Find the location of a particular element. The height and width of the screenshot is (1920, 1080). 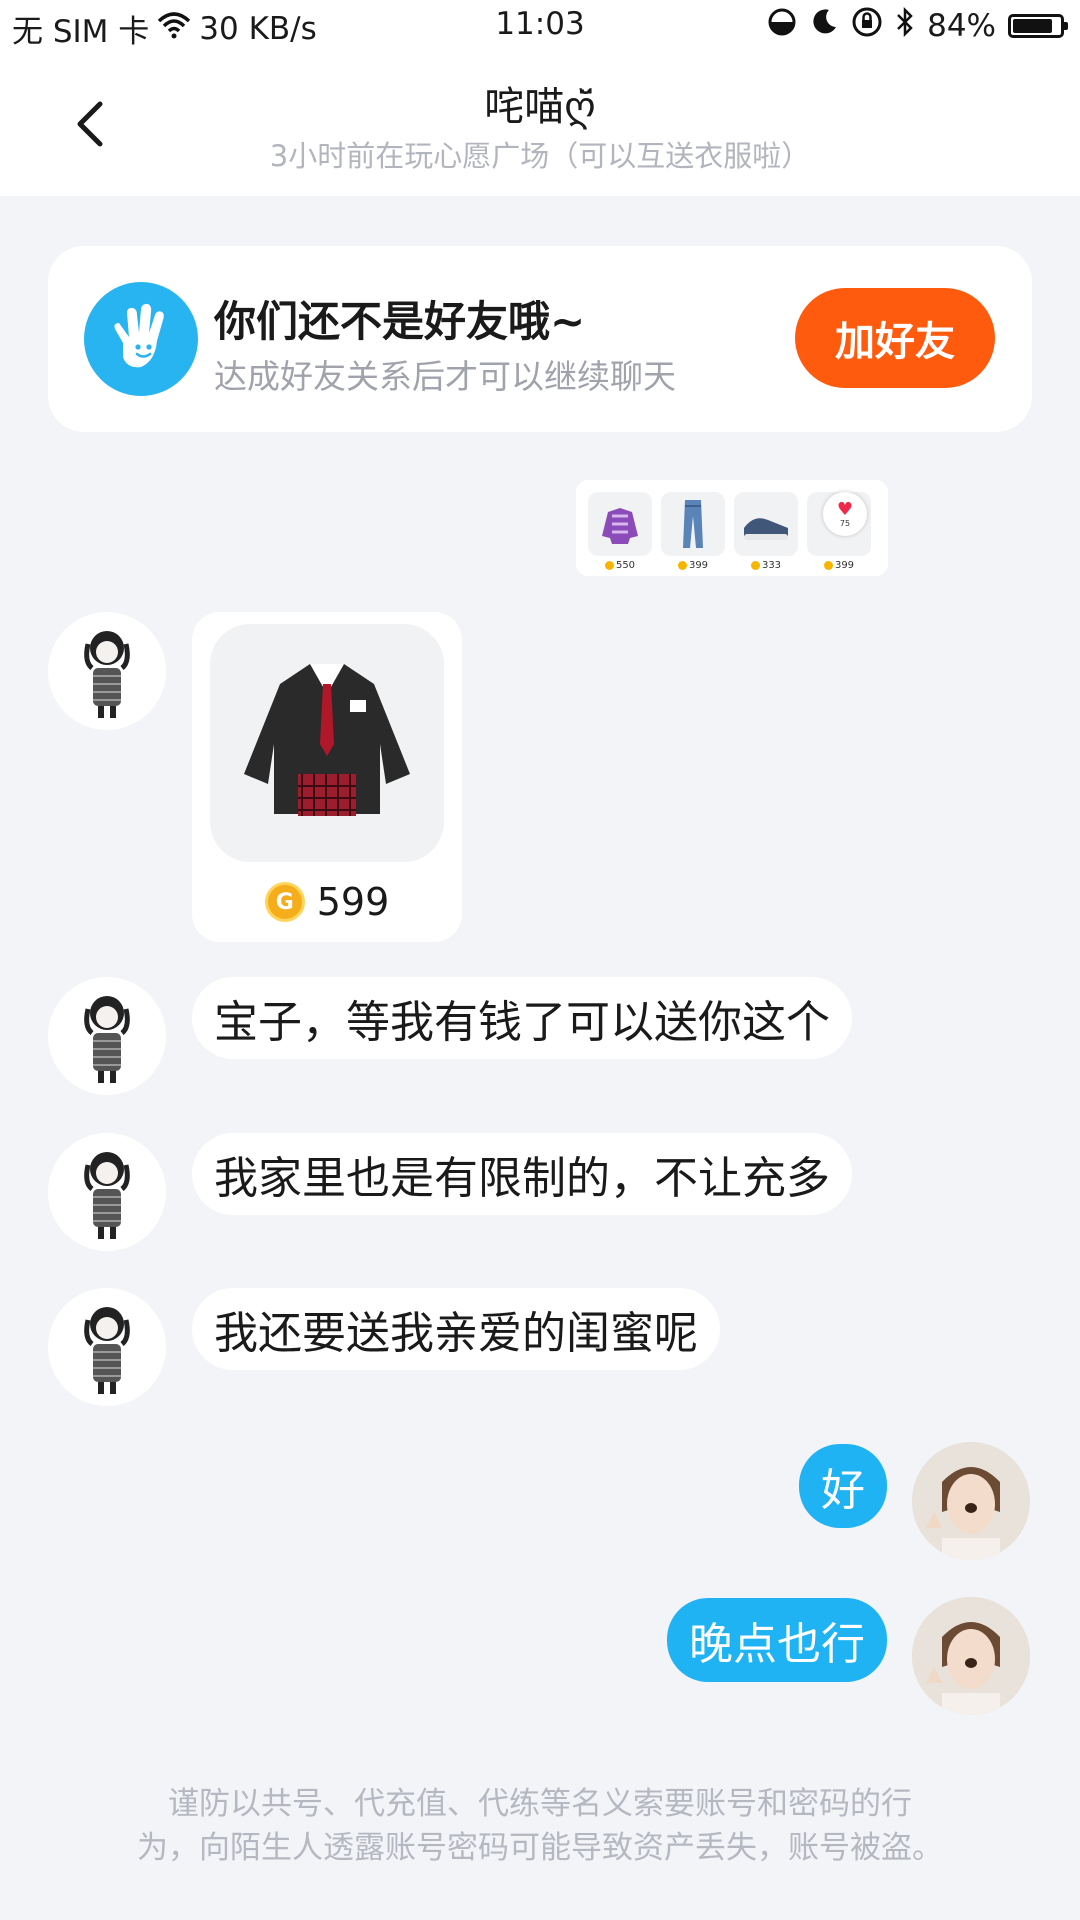

add-friend-button: 加好友 is located at coordinates (895, 338).